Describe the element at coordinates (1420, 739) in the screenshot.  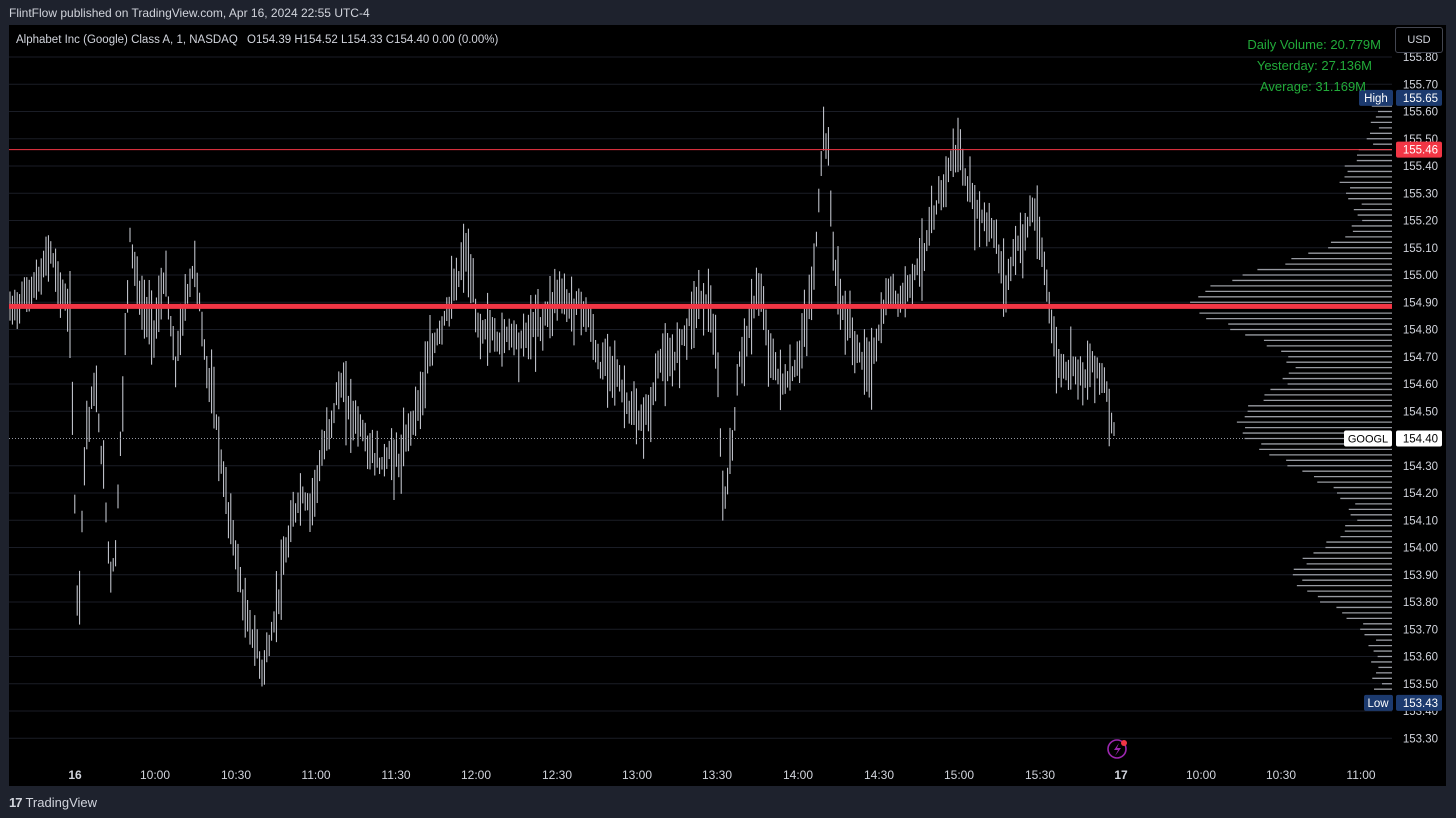
I see `y-tick-label: 153.30` at that location.